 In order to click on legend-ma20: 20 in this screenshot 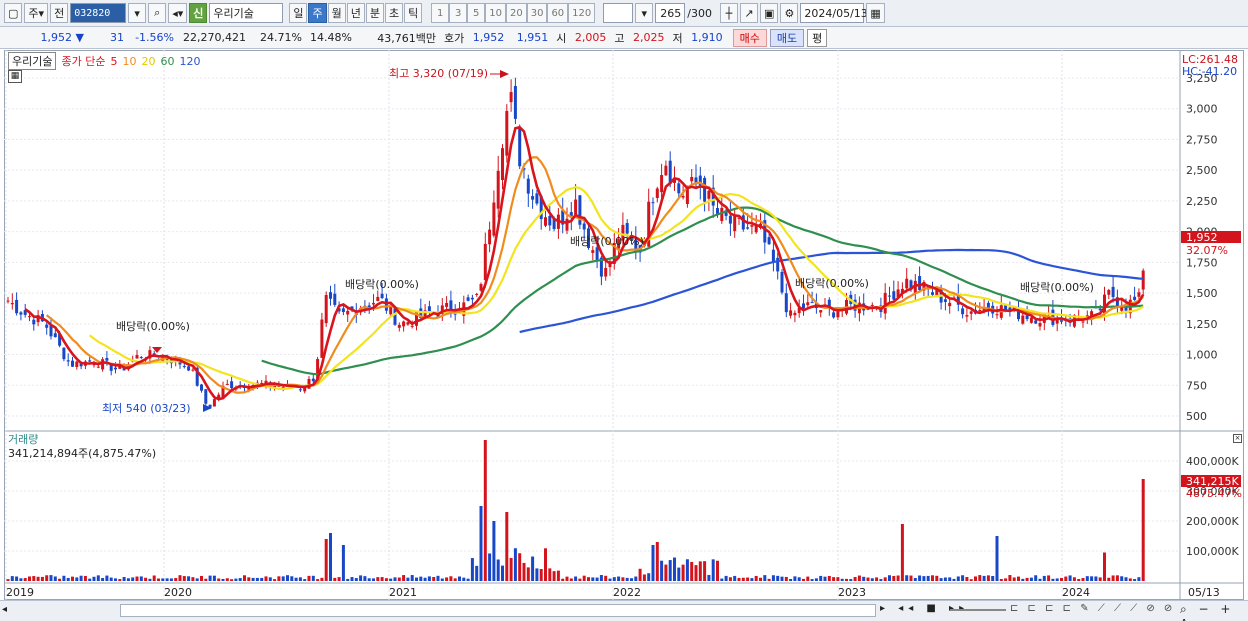, I will do `click(148, 61)`.